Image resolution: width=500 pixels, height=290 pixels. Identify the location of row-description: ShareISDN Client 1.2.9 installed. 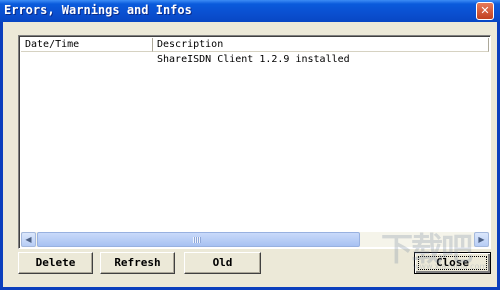
(253, 59).